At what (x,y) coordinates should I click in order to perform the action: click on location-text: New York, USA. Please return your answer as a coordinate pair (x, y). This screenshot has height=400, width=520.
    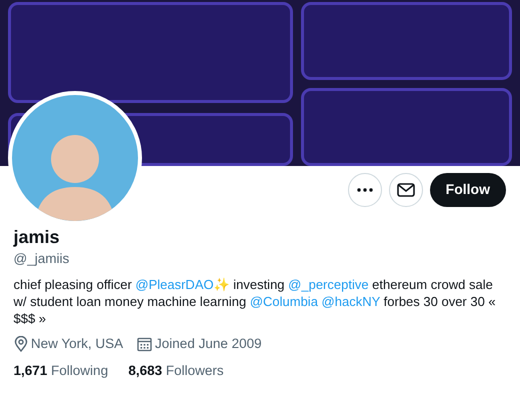
    Looking at the image, I should click on (77, 344).